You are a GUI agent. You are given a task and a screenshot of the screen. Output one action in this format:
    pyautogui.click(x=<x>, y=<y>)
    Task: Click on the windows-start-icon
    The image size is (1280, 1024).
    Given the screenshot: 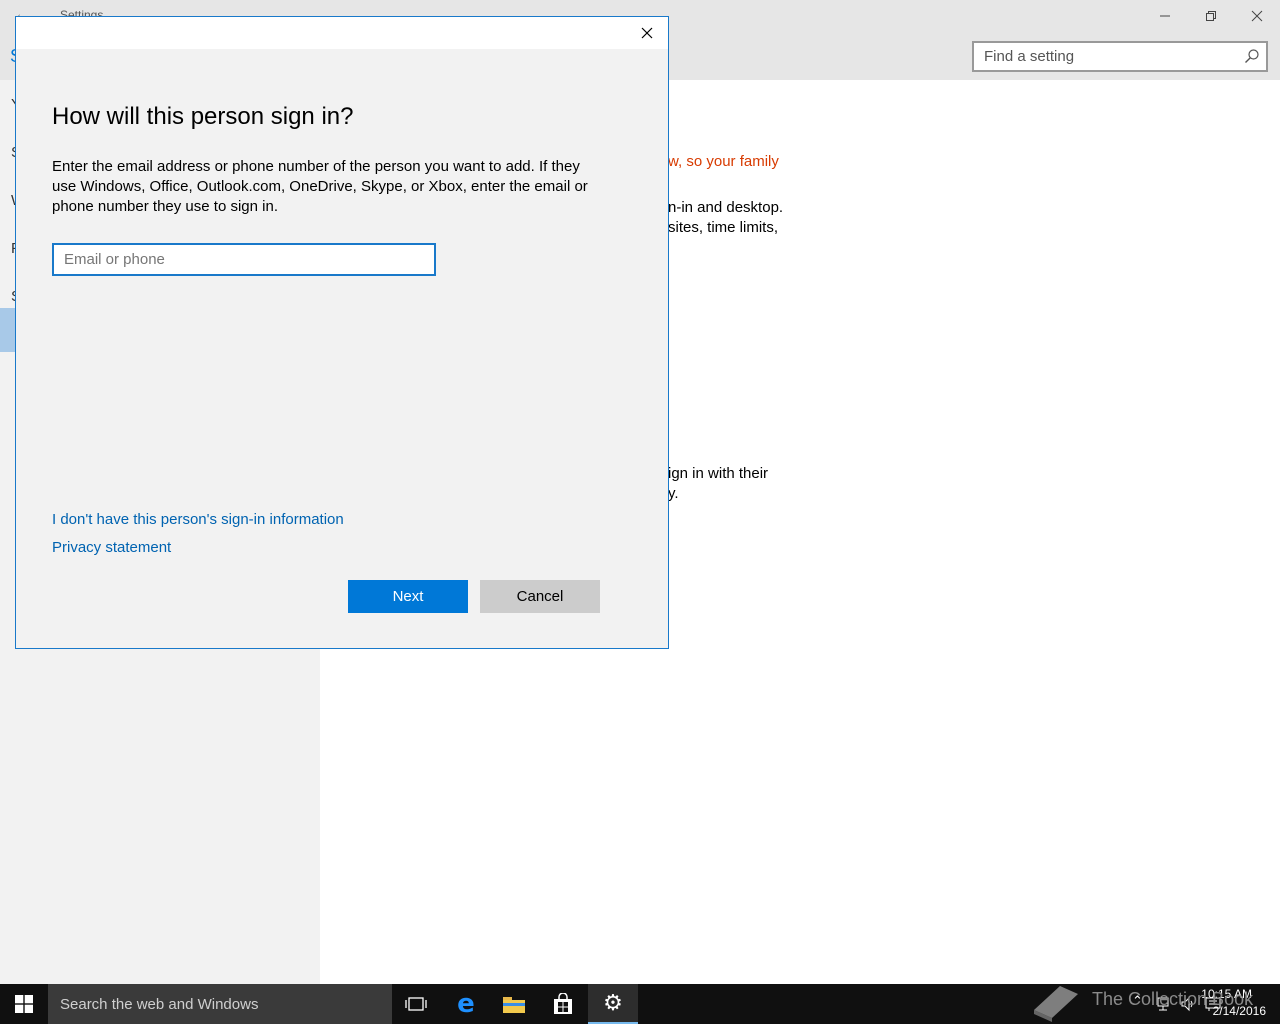 What is the action you would take?
    pyautogui.click(x=24, y=1004)
    